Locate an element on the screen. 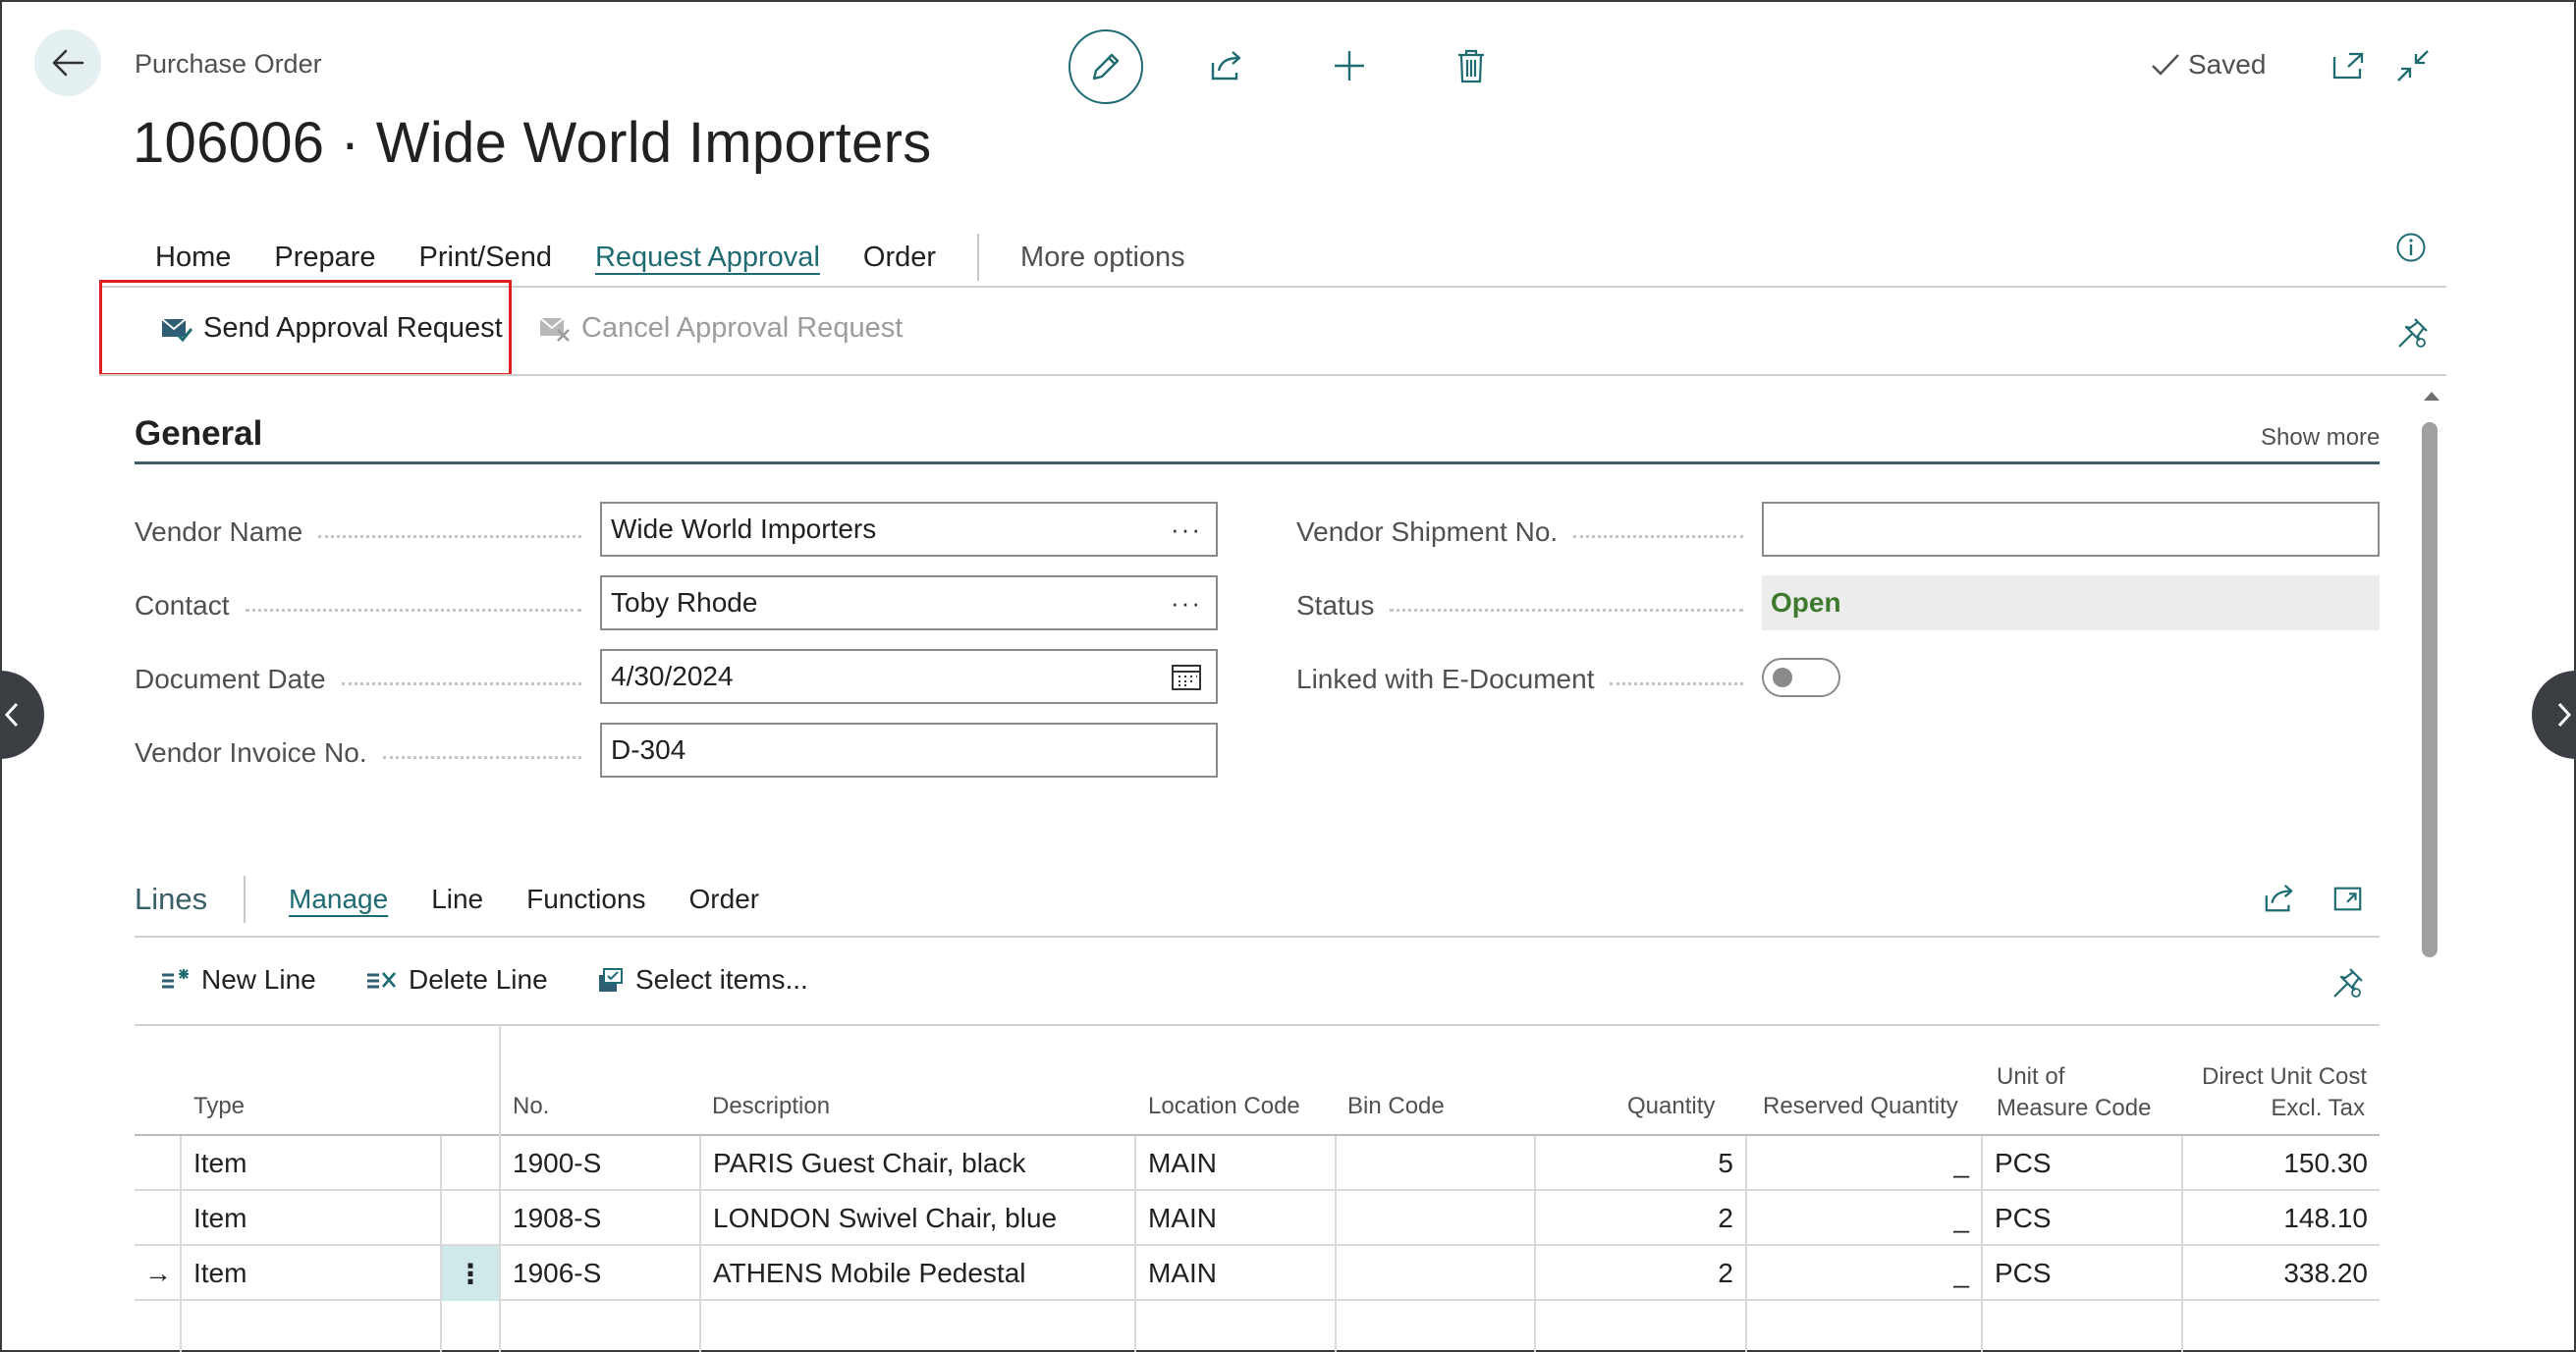  cell-reserved is located at coordinates (1863, 1326).